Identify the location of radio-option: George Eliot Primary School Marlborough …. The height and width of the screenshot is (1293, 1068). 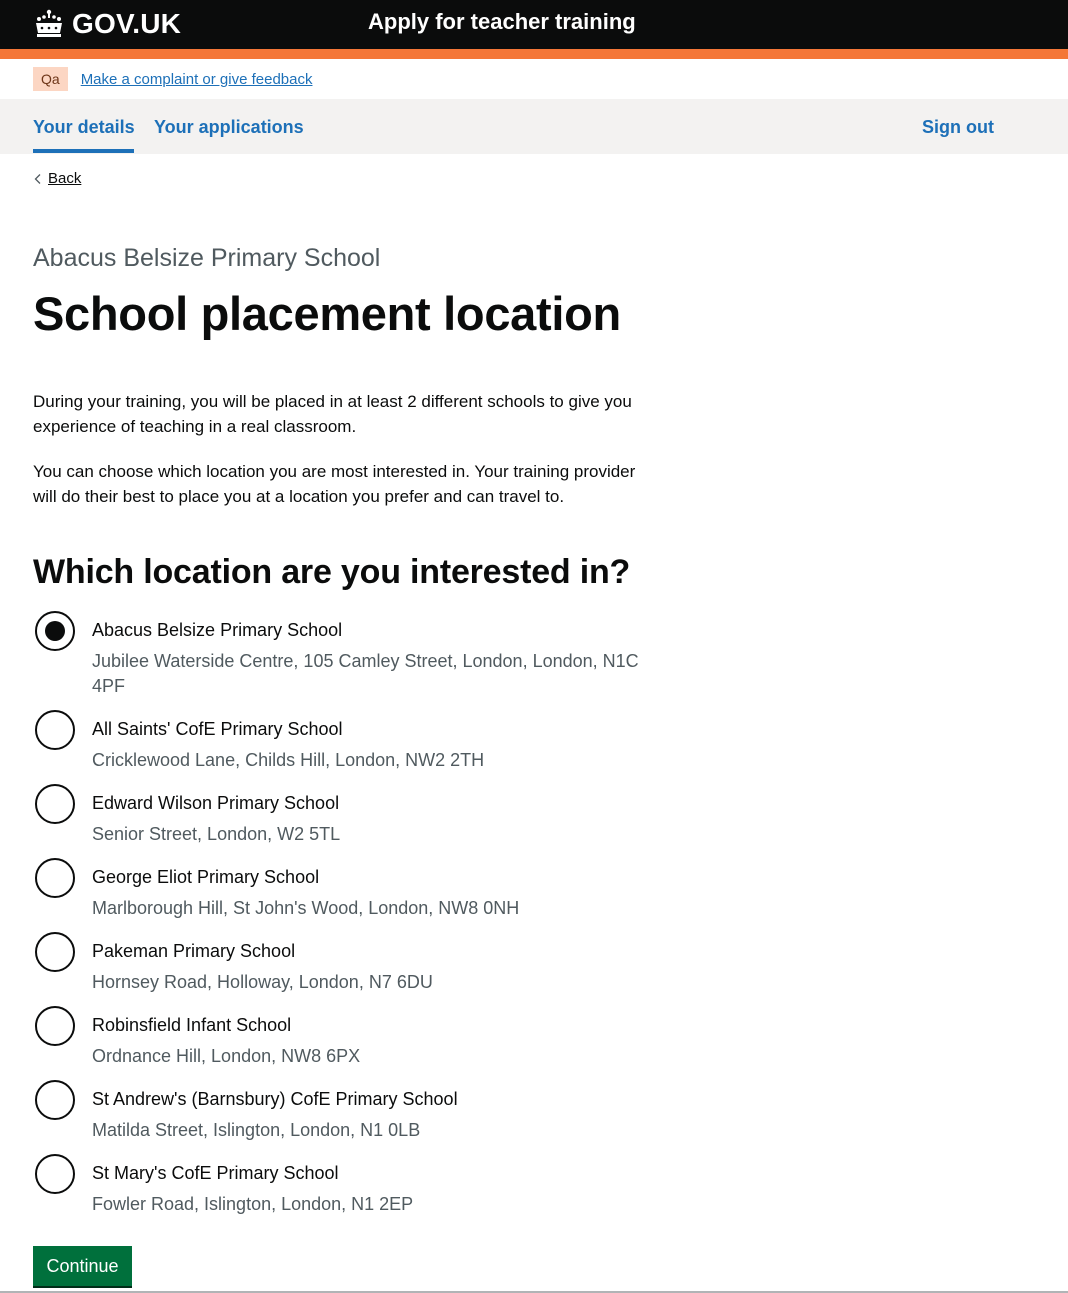
(353, 890).